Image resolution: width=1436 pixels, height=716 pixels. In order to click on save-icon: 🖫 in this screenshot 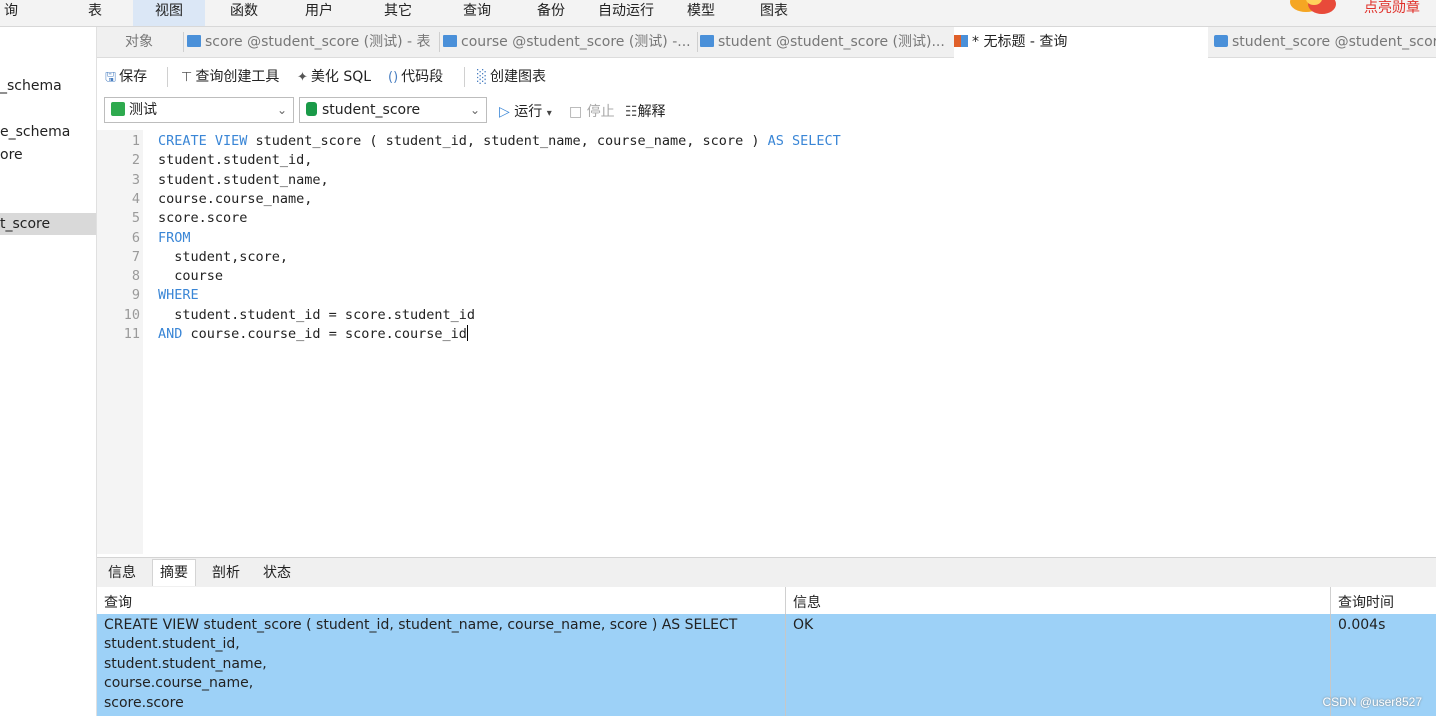, I will do `click(111, 77)`.